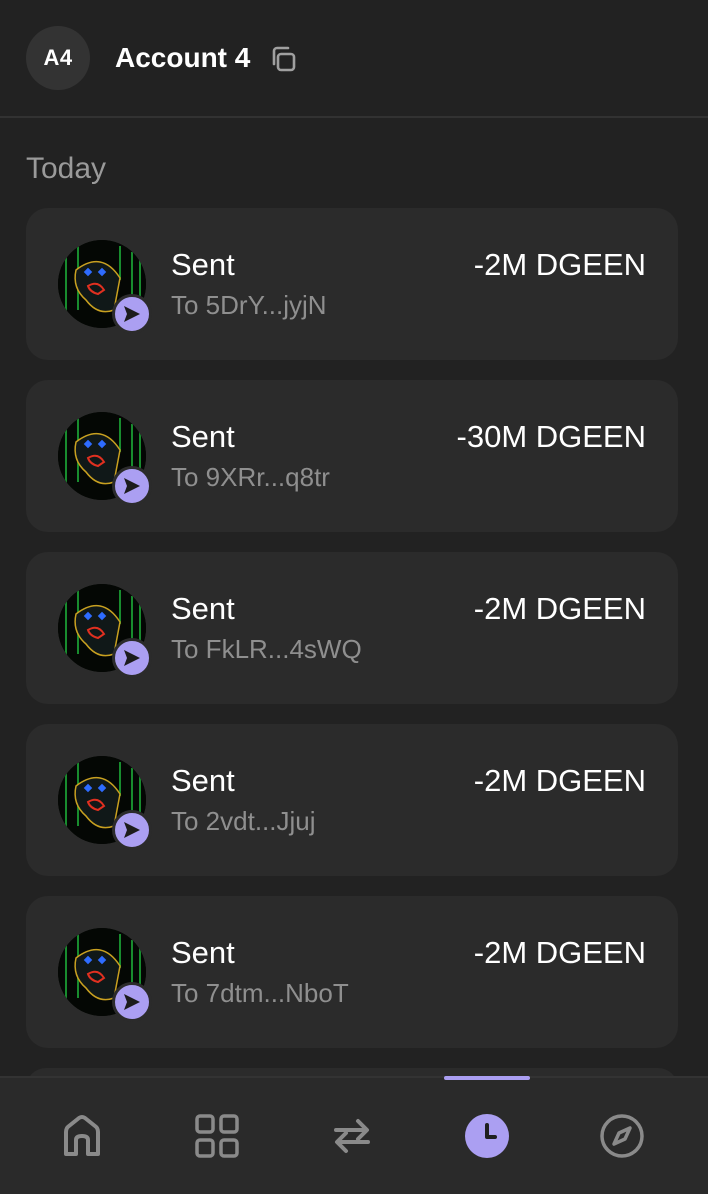  I want to click on bottom-nav, so click(354, 1135).